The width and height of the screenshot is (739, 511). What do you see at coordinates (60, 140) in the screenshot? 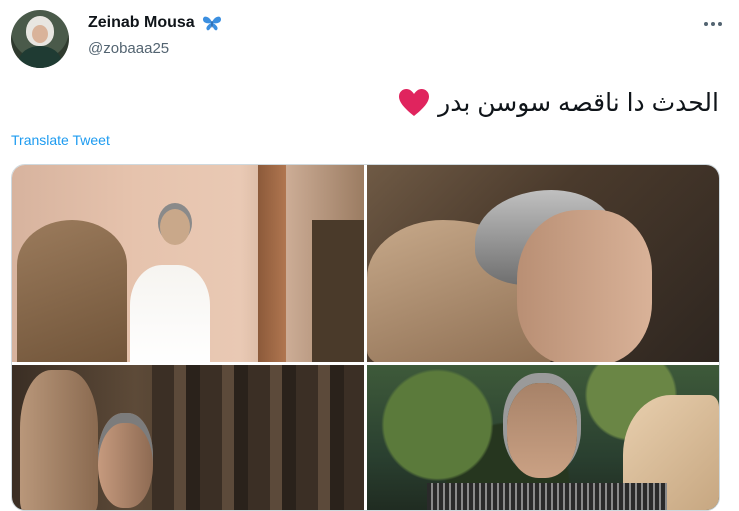
I see `translate-tweet-link: Translate Tweet` at bounding box center [60, 140].